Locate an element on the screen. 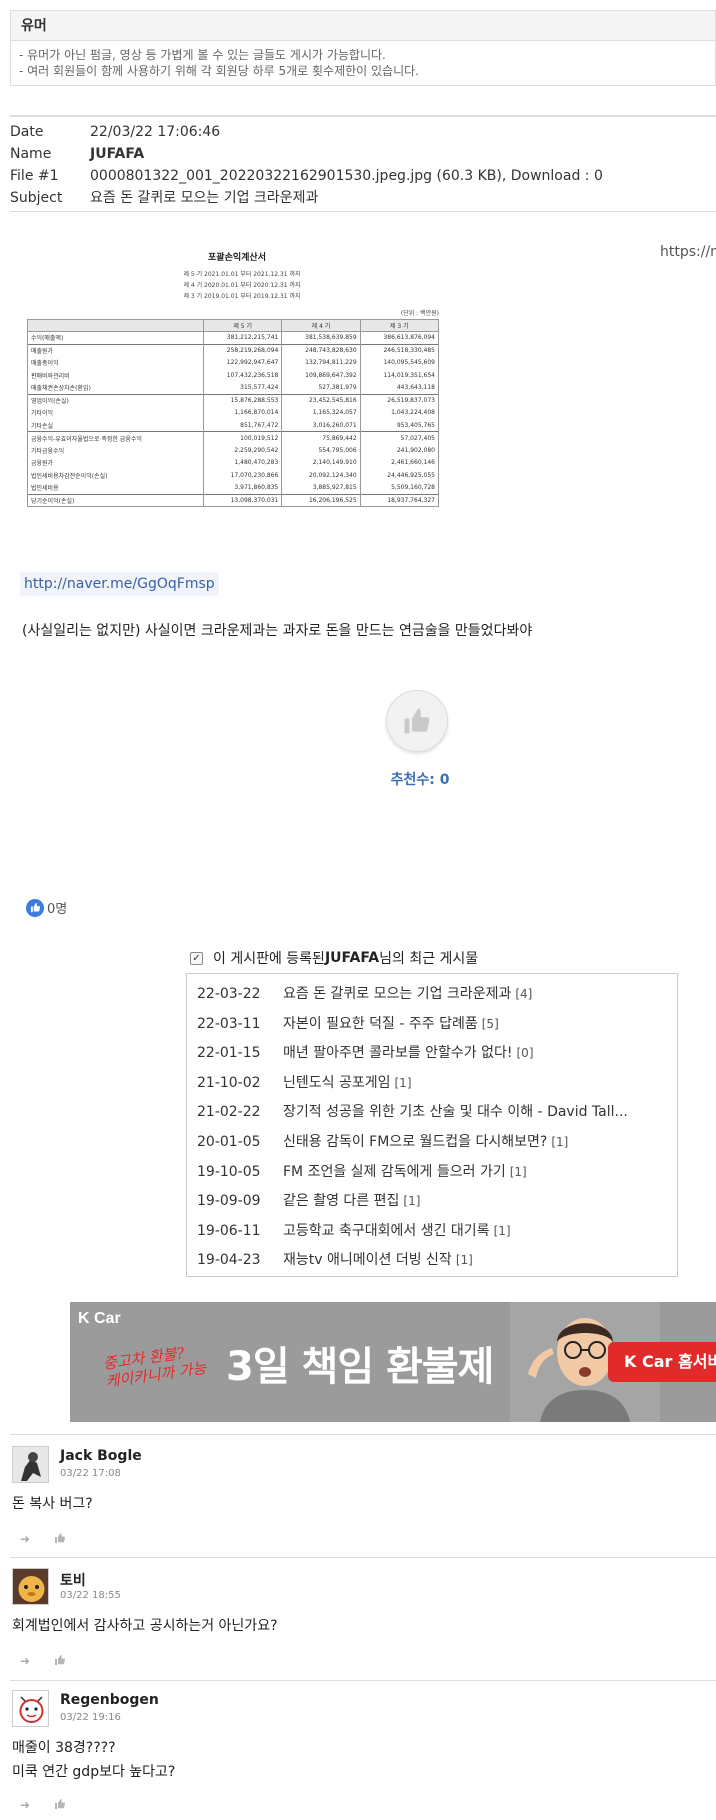 The image size is (716, 1820). recent-post-date: 19-10-05 is located at coordinates (229, 1171).